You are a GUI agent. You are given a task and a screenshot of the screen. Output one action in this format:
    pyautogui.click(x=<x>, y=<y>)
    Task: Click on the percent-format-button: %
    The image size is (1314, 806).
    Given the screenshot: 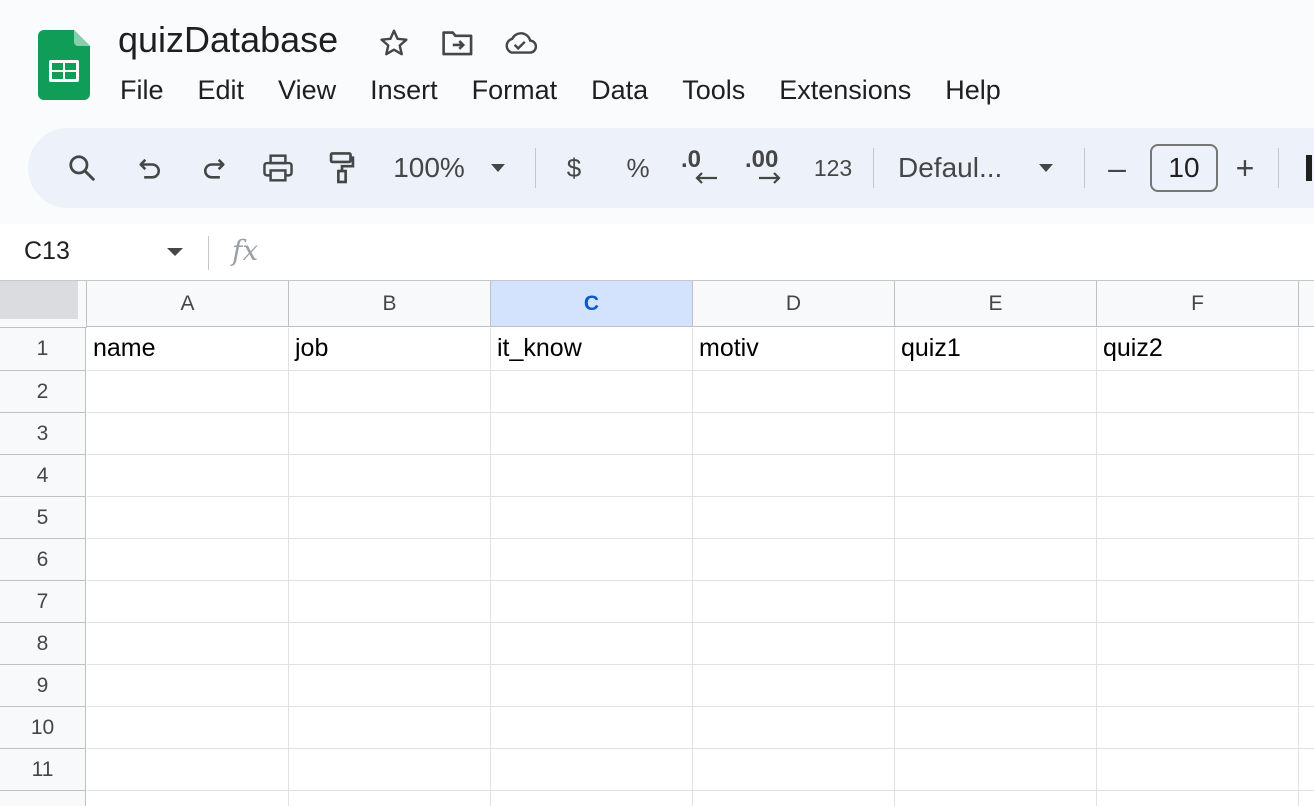 What is the action you would take?
    pyautogui.click(x=638, y=168)
    